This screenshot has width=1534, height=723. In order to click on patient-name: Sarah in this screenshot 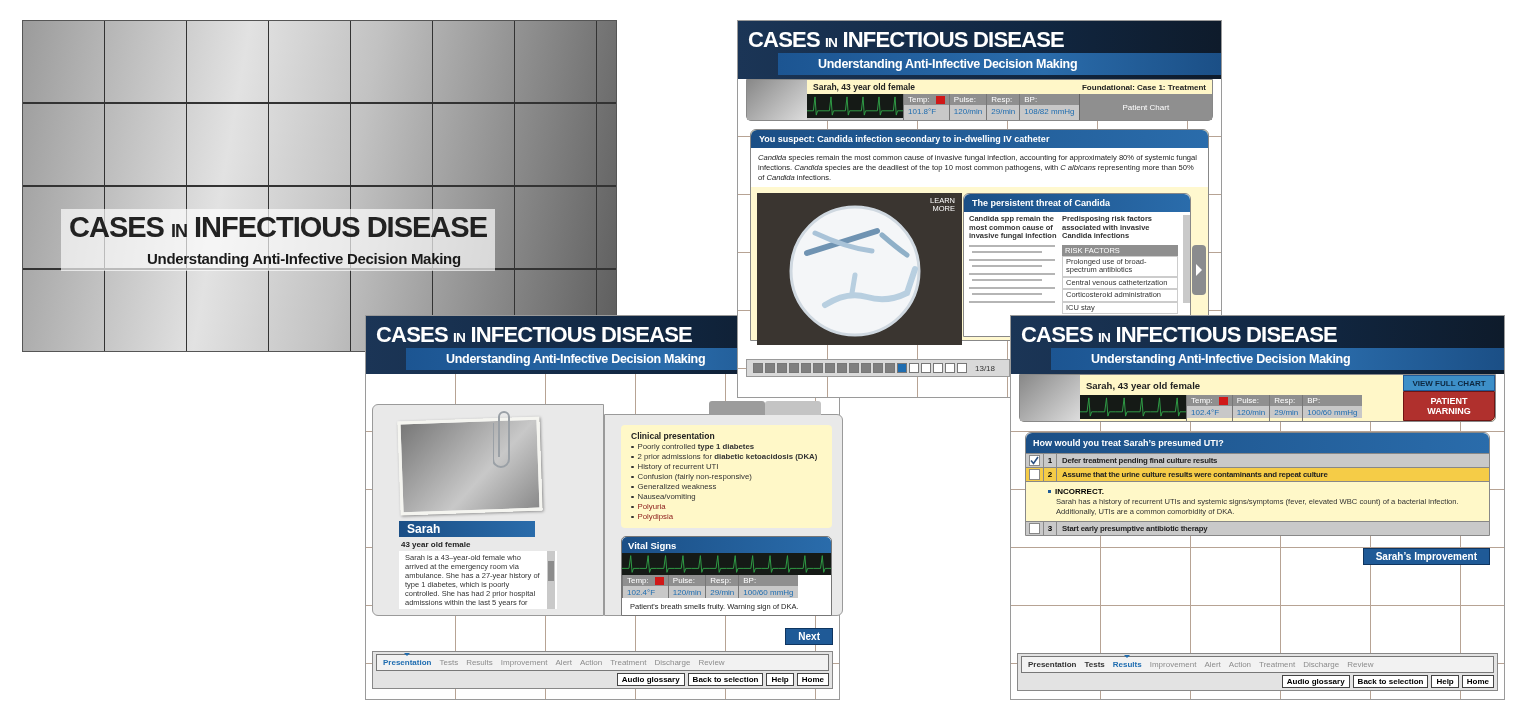, I will do `click(424, 529)`.